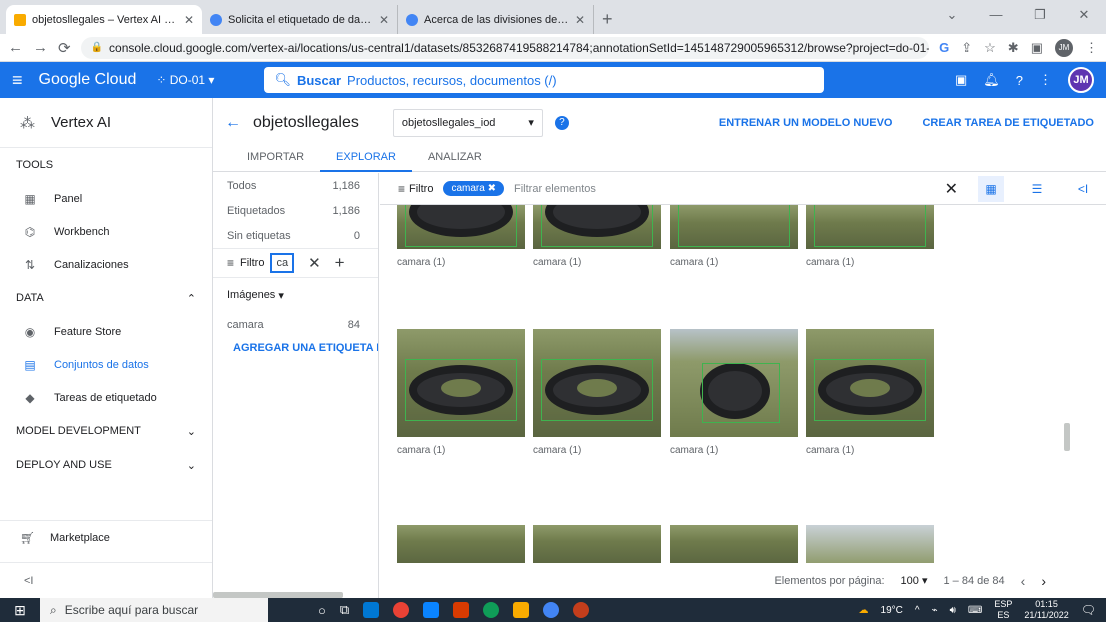 The height and width of the screenshot is (622, 1106). Describe the element at coordinates (1013, 48) in the screenshot. I see `extensions-icon: ✱` at that location.